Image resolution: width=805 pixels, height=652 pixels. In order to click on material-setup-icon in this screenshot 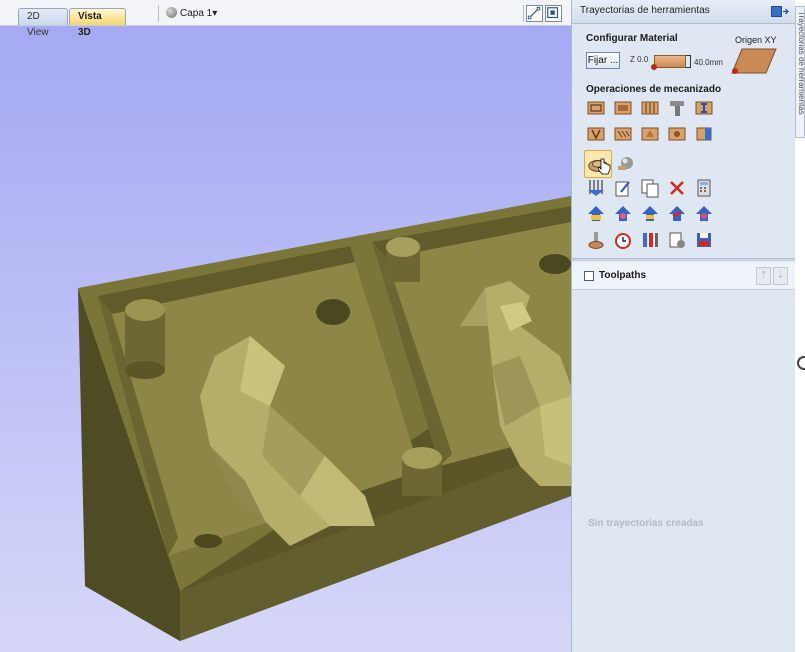, I will do `click(650, 240)`.